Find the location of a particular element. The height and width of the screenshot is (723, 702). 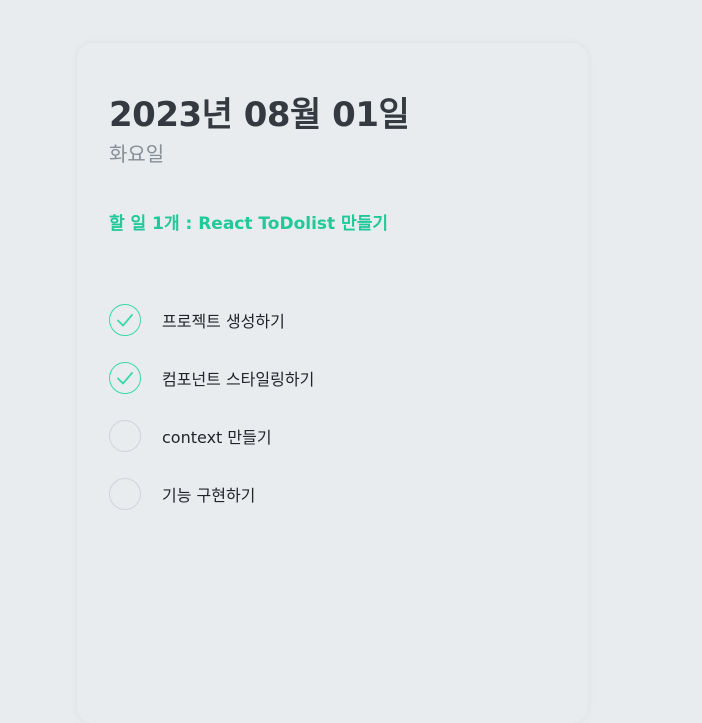

todo-text: context 만들기 is located at coordinates (217, 437).